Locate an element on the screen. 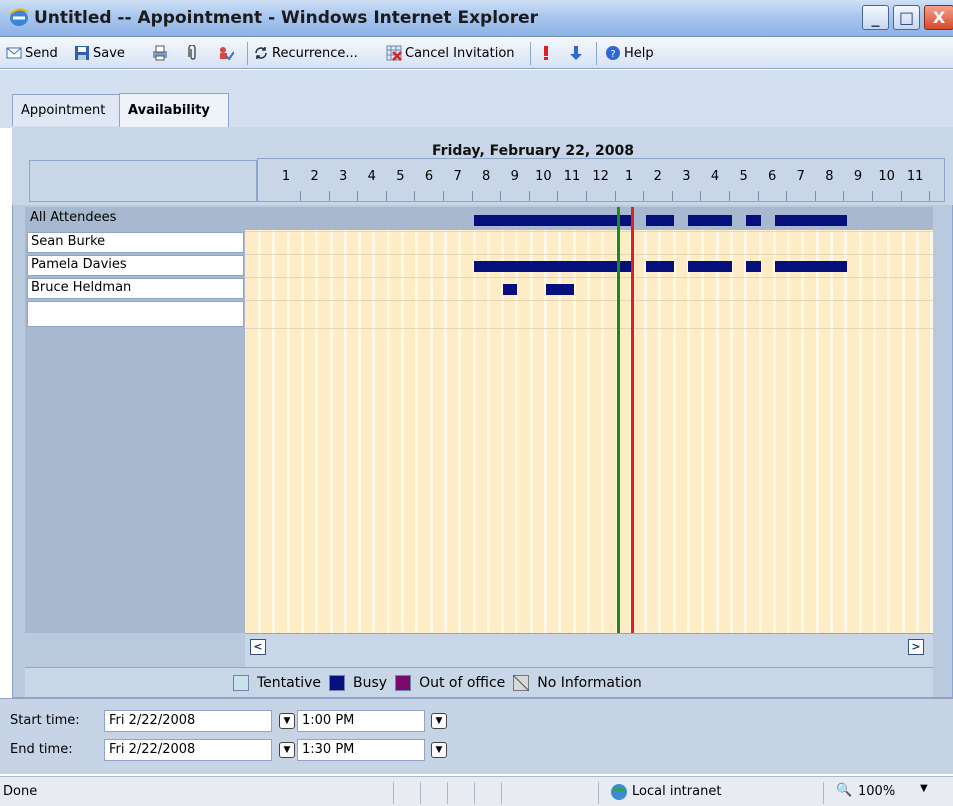 Image resolution: width=953 pixels, height=806 pixels. legend-busy: Busy is located at coordinates (370, 682).